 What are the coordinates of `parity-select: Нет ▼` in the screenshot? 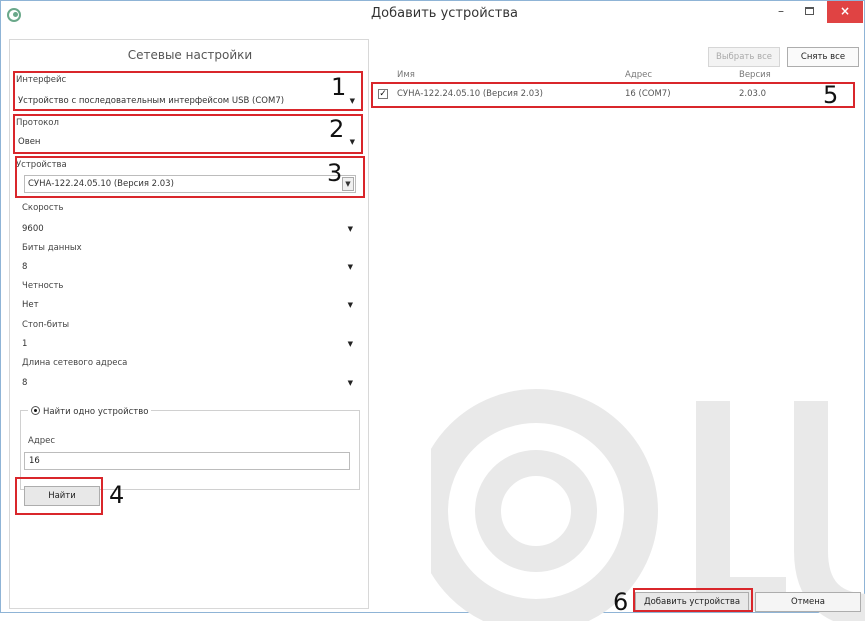 It's located at (188, 305).